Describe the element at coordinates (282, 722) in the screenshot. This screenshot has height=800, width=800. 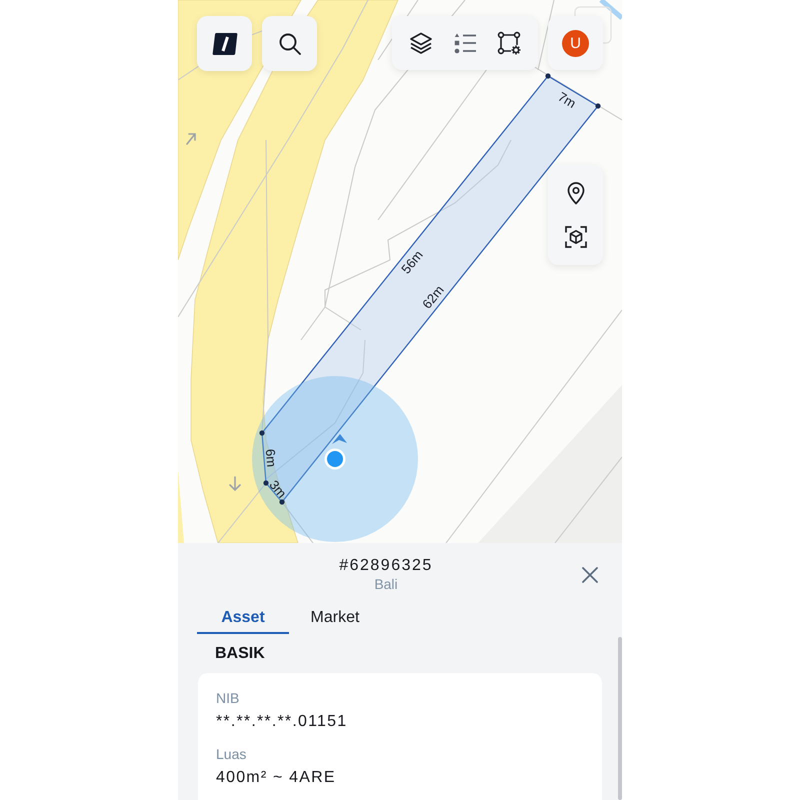
I see `field-value: **.**.**.**.01151` at that location.